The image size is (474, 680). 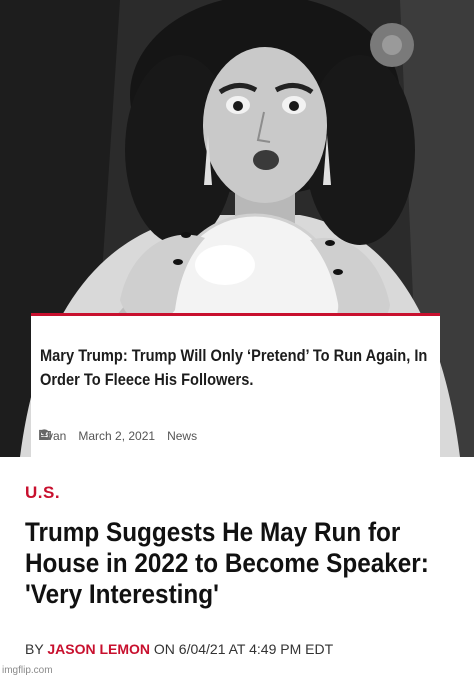 What do you see at coordinates (42, 493) in the screenshot?
I see `section-label: U.S.` at bounding box center [42, 493].